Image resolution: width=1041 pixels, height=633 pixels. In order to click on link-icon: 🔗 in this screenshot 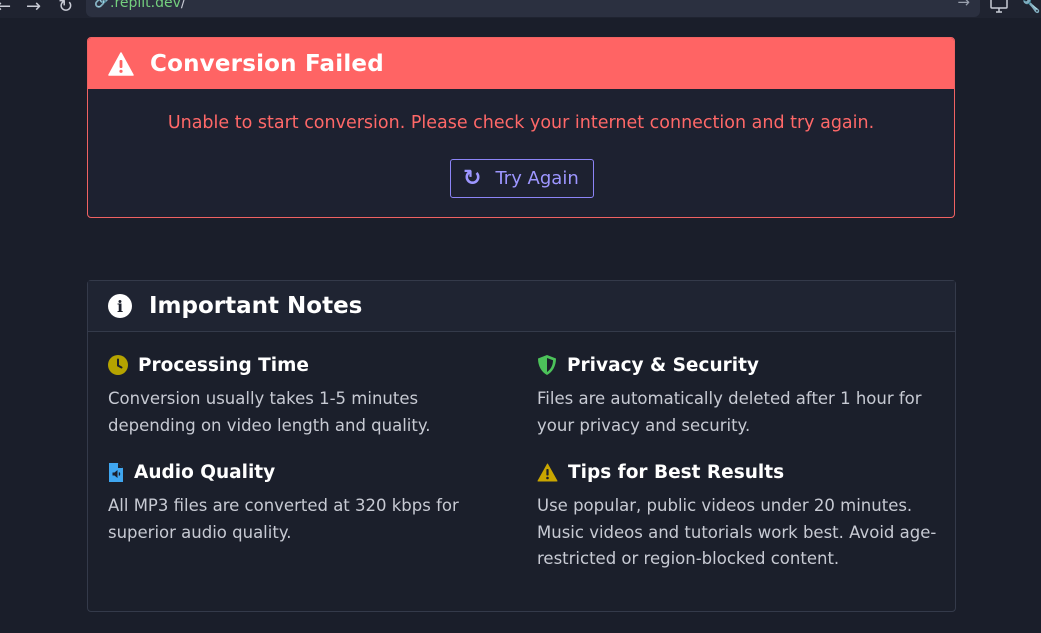, I will do `click(102, 4)`.